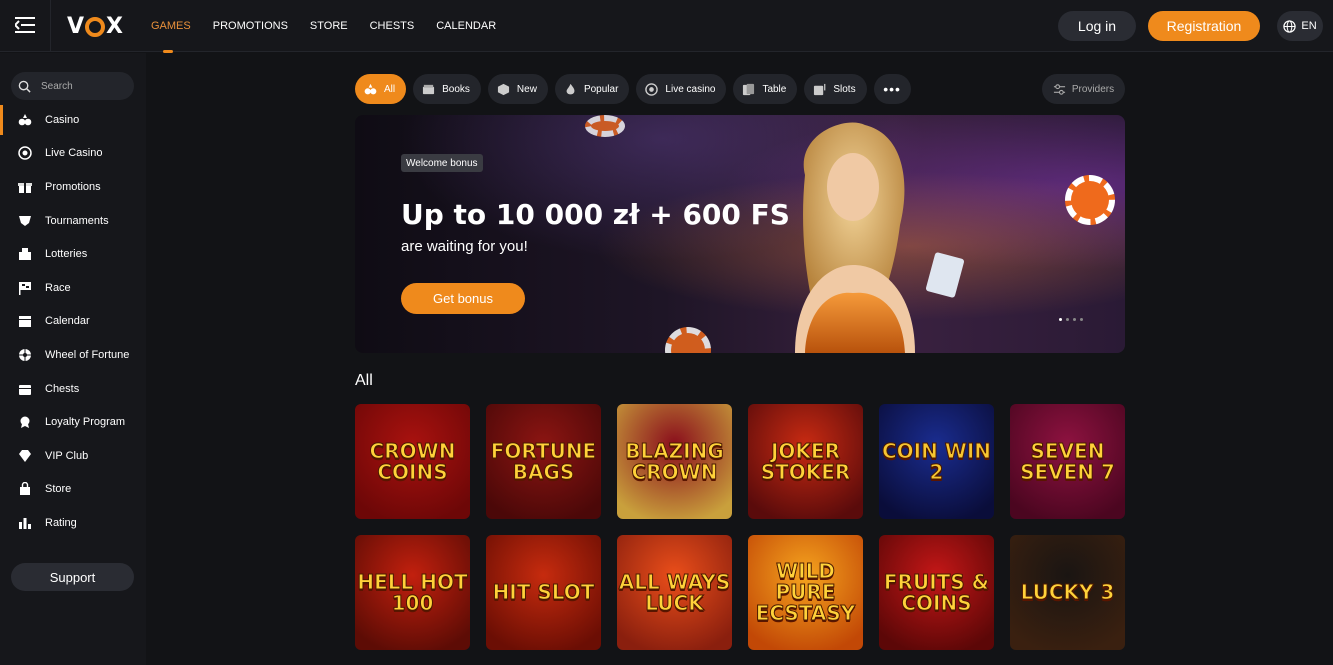 This screenshot has height=665, width=1333. What do you see at coordinates (1071, 319) in the screenshot?
I see `carousel-dots` at bounding box center [1071, 319].